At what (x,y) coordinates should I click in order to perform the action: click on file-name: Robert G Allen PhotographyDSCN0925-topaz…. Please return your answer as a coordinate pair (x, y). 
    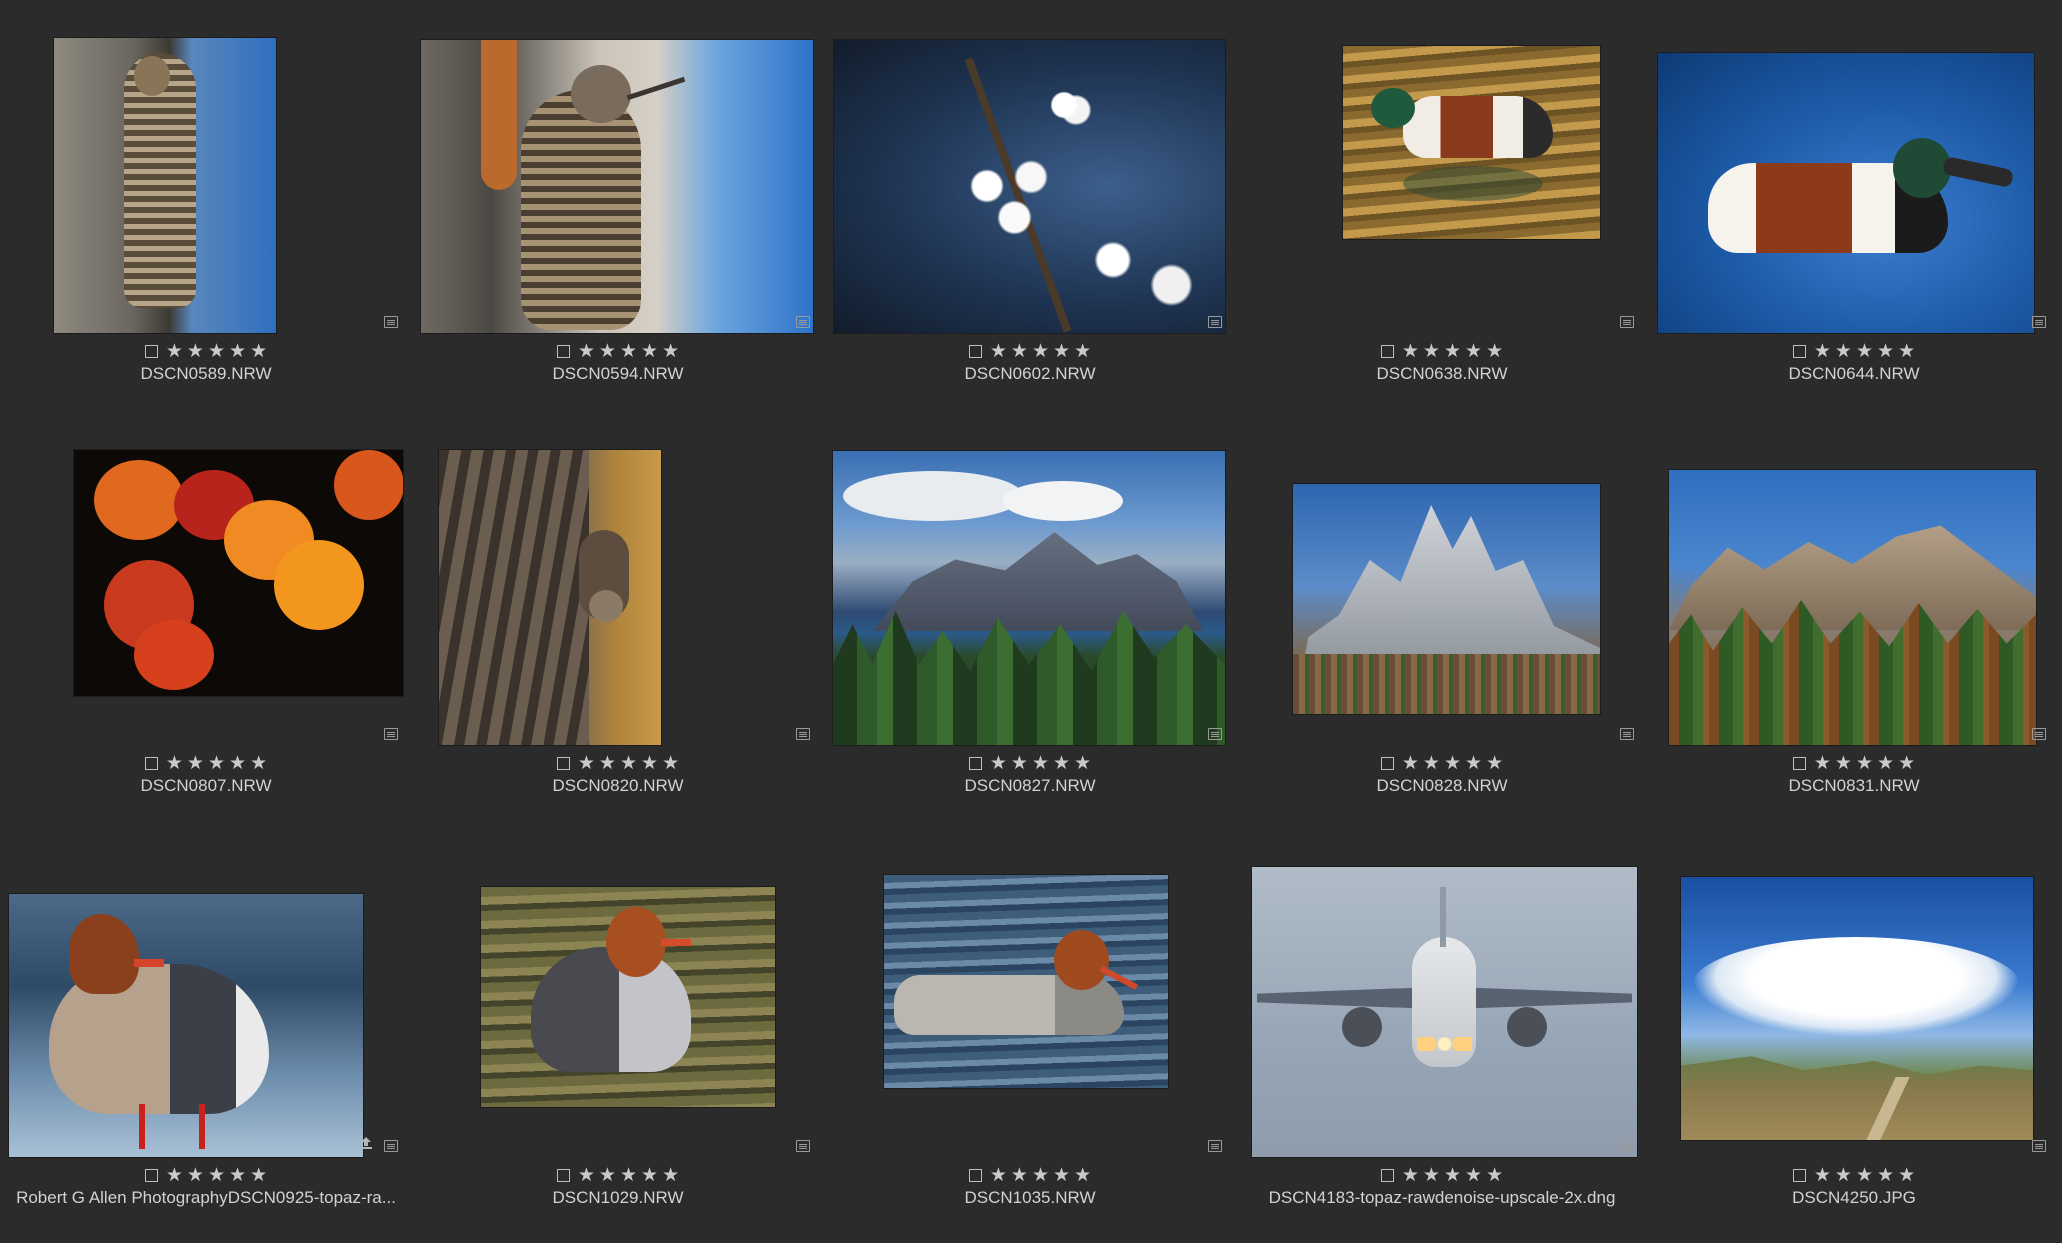
    Looking at the image, I should click on (206, 1198).